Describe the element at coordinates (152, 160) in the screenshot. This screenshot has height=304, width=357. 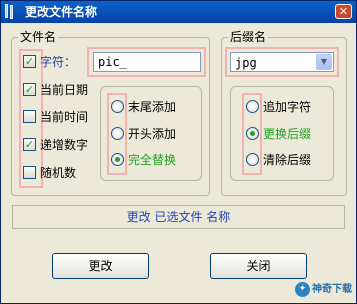
I see `radio-replace-all-label: 完全替换` at that location.